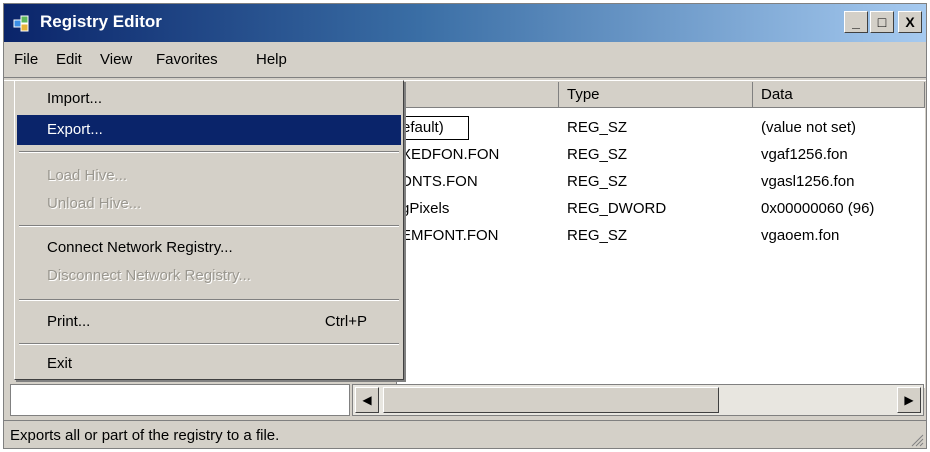 The height and width of the screenshot is (452, 930). What do you see at coordinates (808, 181) in the screenshot?
I see `value-data: vgasl1256.fon` at bounding box center [808, 181].